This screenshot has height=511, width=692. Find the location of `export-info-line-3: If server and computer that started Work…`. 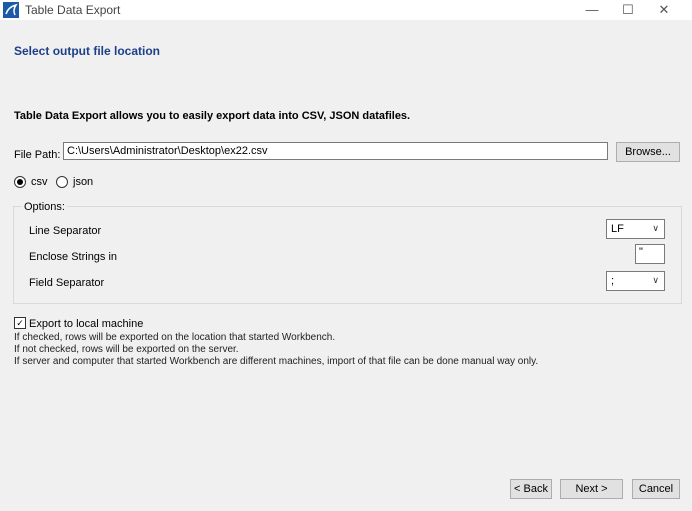

export-info-line-3: If server and computer that started Work… is located at coordinates (276, 361).